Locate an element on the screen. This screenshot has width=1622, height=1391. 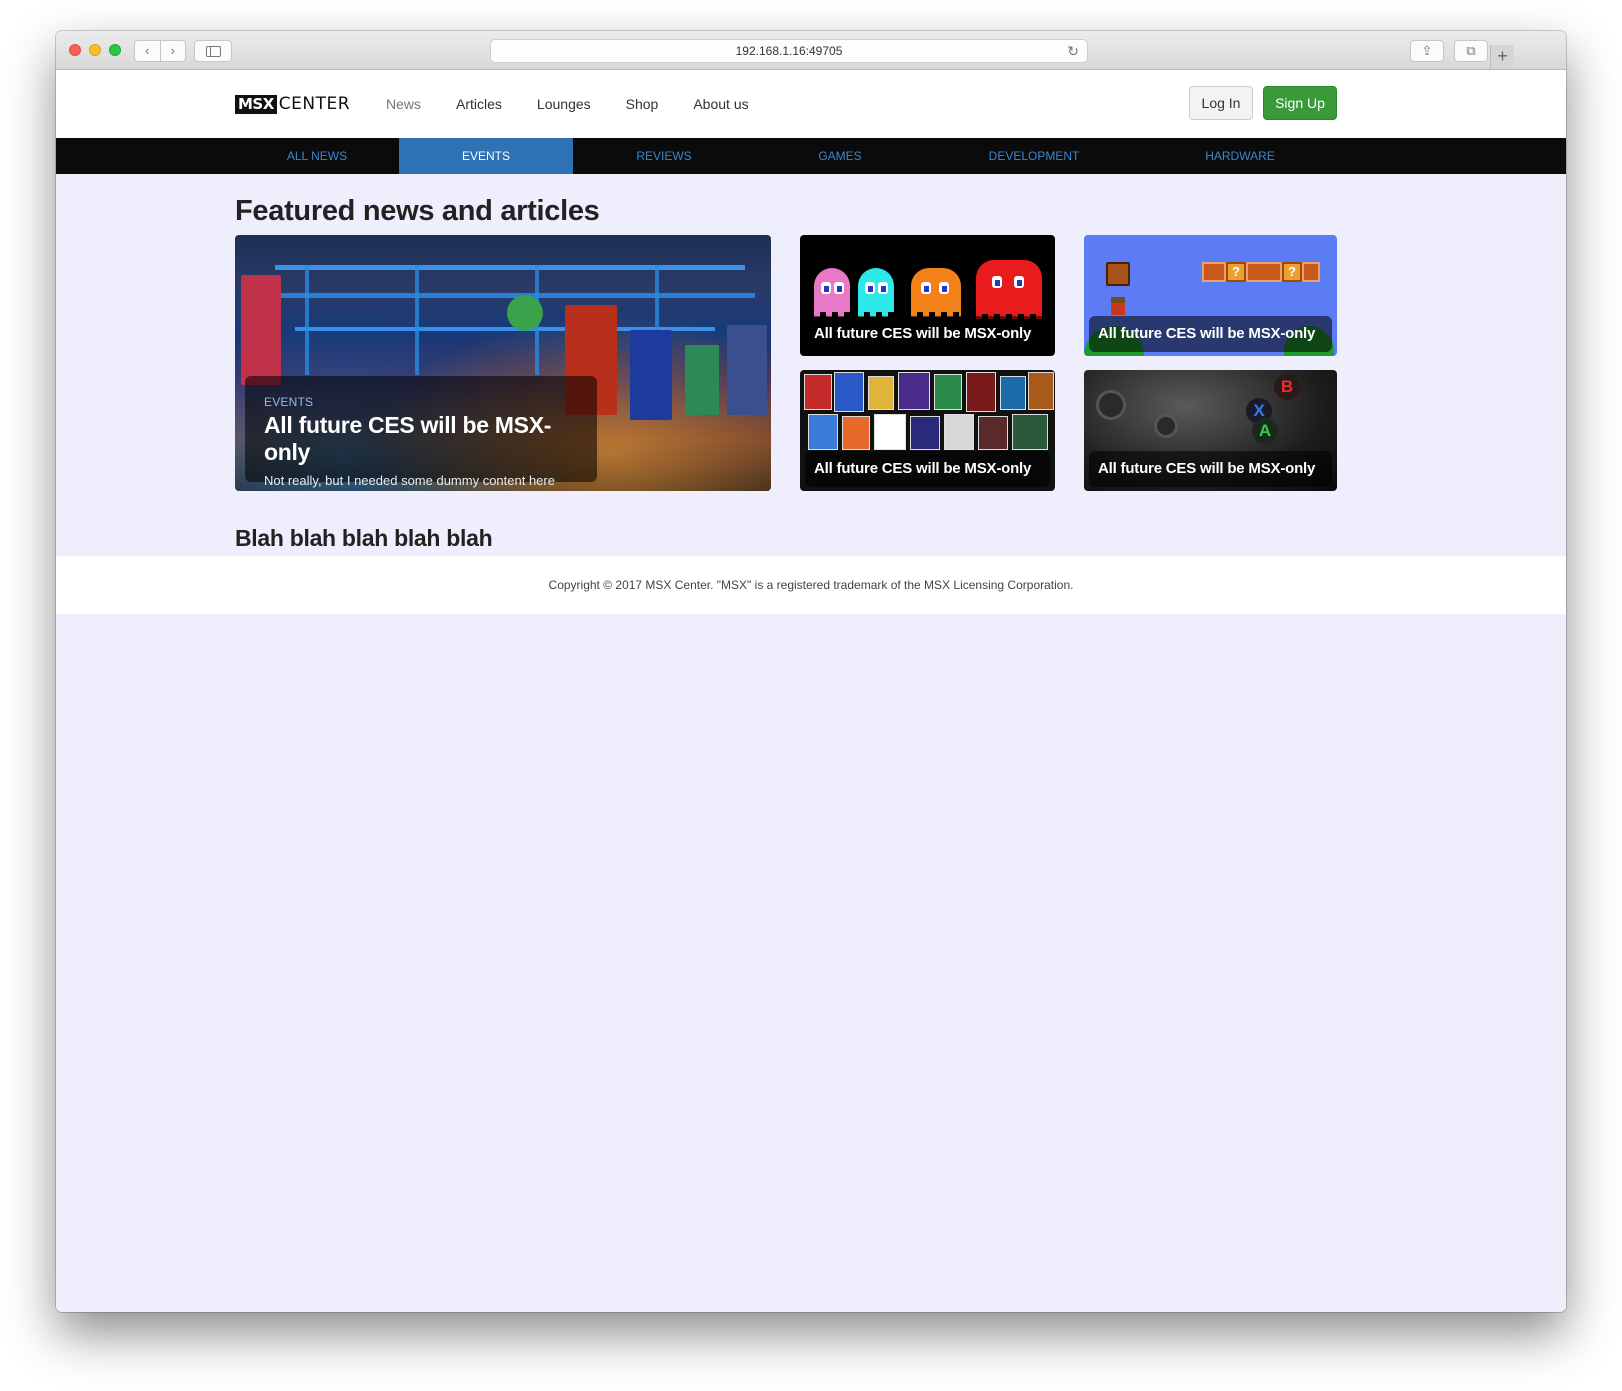
logo-mark: MSX is located at coordinates (256, 104).